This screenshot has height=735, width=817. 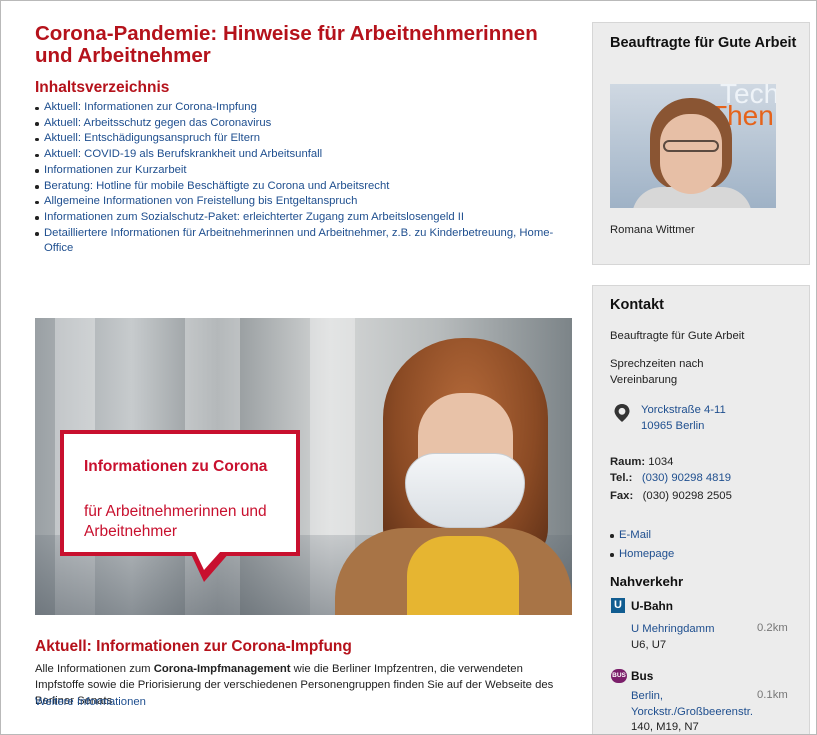 What do you see at coordinates (703, 43) in the screenshot?
I see `person-box-title: Beauftragte für Gute Arbeit` at bounding box center [703, 43].